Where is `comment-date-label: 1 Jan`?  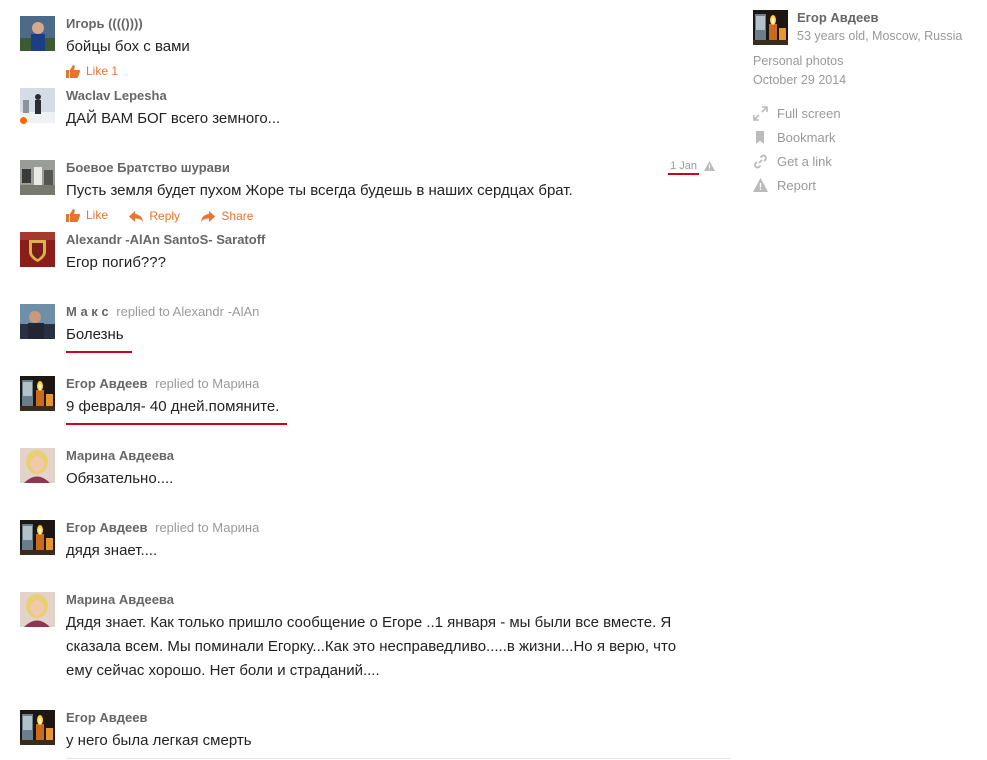
comment-date-label: 1 Jan is located at coordinates (683, 166).